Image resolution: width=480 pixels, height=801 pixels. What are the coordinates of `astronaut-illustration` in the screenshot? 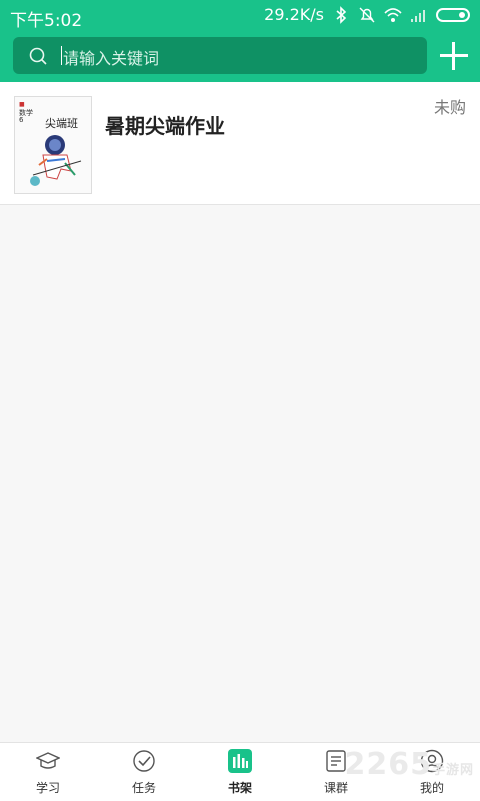 It's located at (56, 160).